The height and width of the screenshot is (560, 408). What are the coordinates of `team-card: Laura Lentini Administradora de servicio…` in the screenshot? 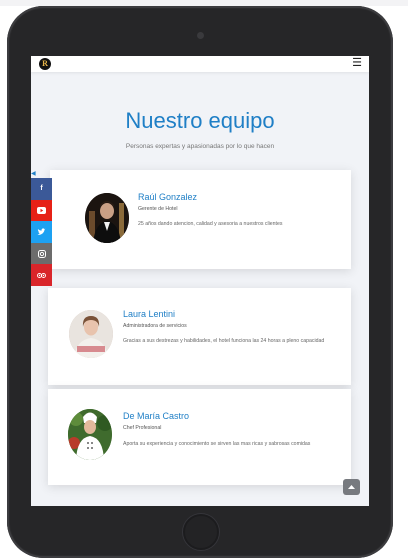 It's located at (199, 336).